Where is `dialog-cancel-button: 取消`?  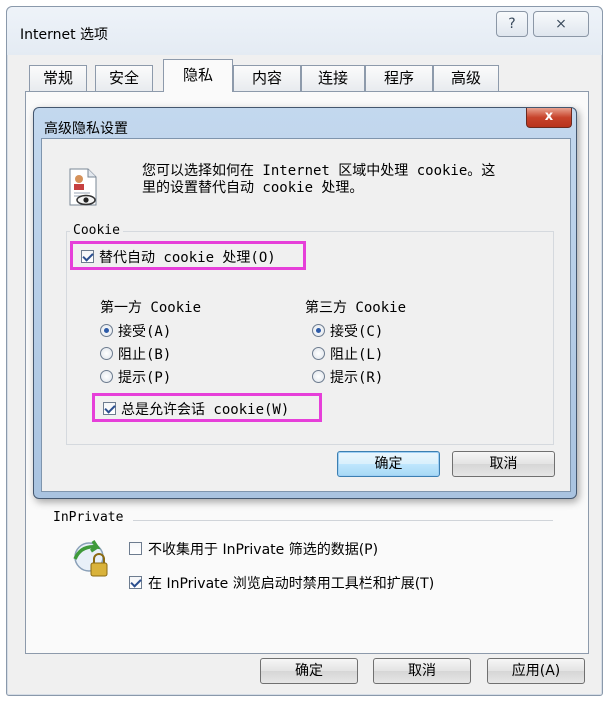 dialog-cancel-button: 取消 is located at coordinates (503, 464).